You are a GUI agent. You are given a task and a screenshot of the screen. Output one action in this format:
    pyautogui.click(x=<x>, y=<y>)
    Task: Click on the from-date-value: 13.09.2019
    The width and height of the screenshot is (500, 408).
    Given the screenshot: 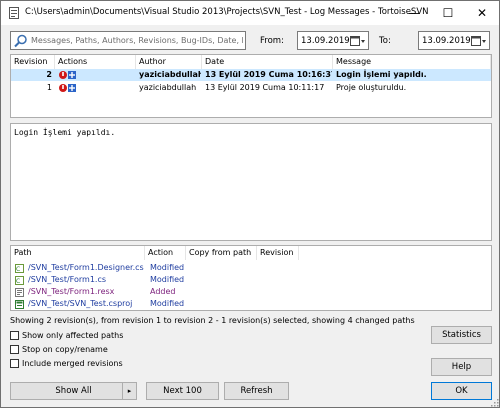 What is the action you would take?
    pyautogui.click(x=325, y=41)
    